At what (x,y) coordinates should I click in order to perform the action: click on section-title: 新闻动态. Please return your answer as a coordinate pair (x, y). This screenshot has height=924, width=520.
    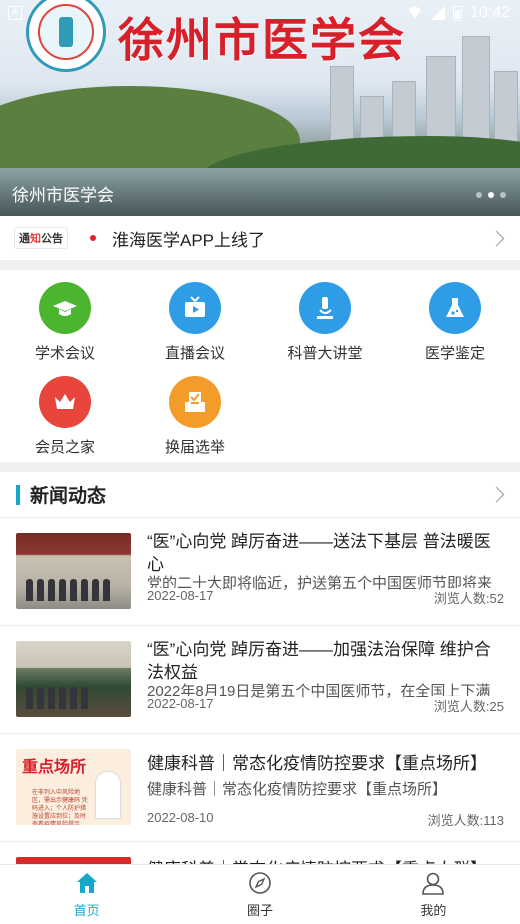
    Looking at the image, I should click on (68, 496).